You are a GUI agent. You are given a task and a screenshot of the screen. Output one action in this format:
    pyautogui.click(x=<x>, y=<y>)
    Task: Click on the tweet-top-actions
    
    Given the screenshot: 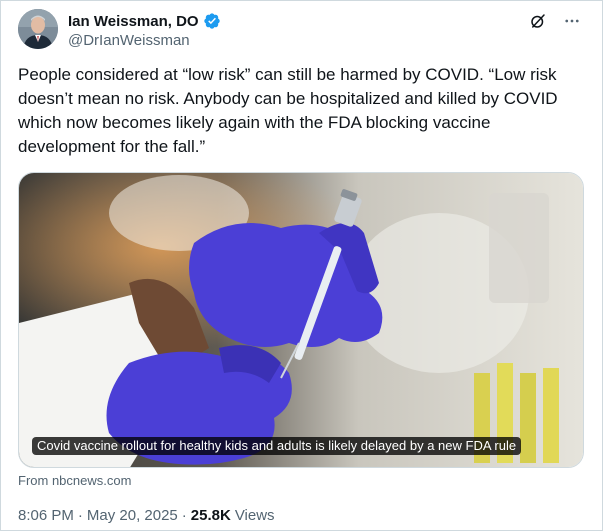 What is the action you would take?
    pyautogui.click(x=555, y=21)
    